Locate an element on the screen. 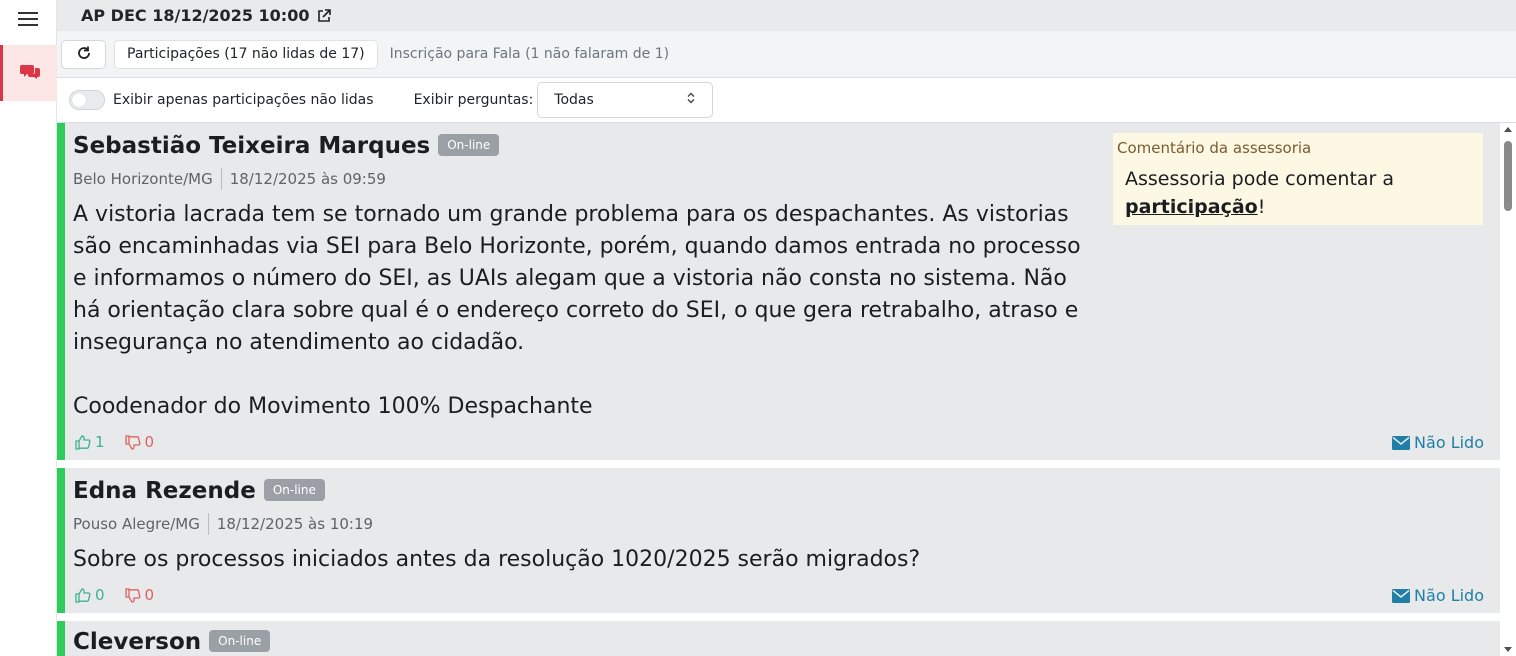  advisory-comment-title: Comentário da assessoria is located at coordinates (1214, 148).